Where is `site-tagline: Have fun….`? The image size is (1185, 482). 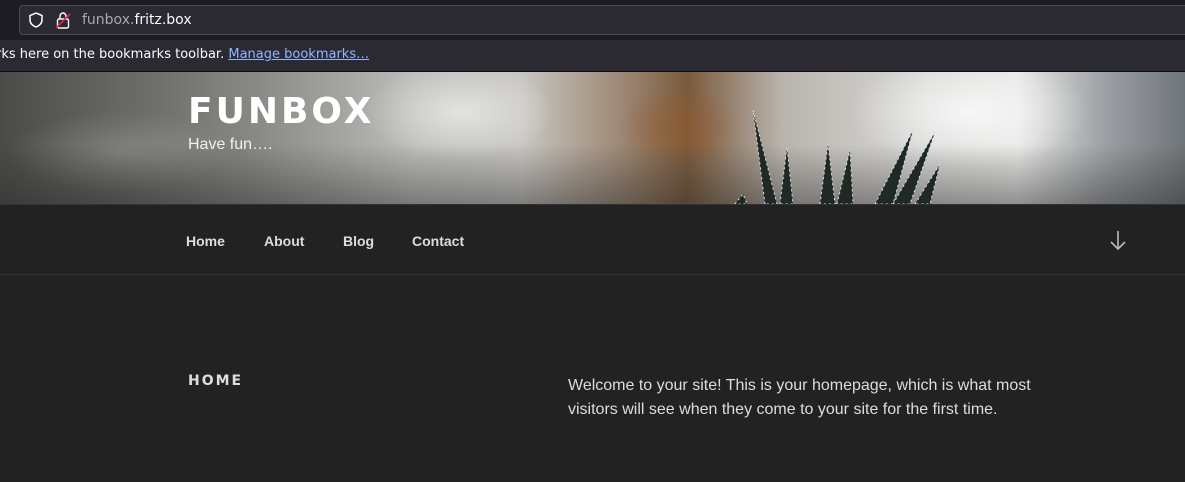 site-tagline: Have fun…. is located at coordinates (230, 144).